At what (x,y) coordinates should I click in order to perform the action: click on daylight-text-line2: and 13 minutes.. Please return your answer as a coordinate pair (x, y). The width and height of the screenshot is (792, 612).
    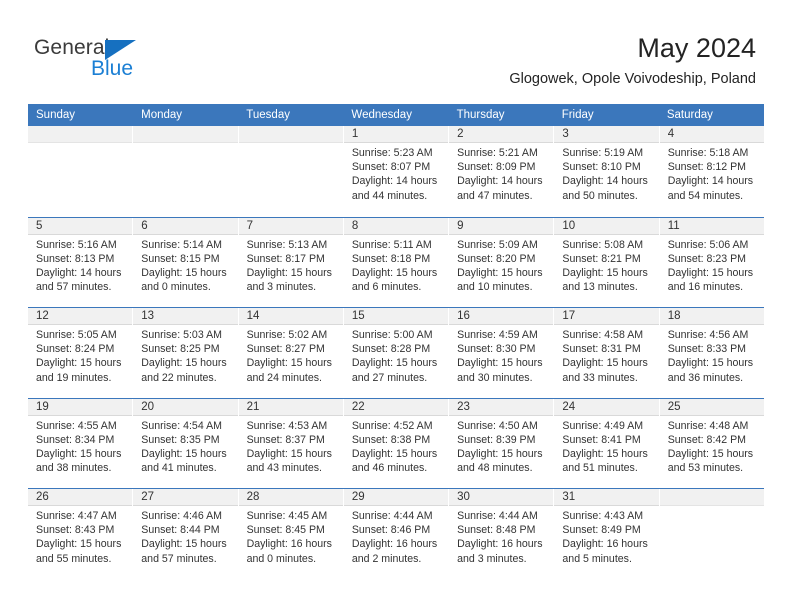
    Looking at the image, I should click on (600, 287).